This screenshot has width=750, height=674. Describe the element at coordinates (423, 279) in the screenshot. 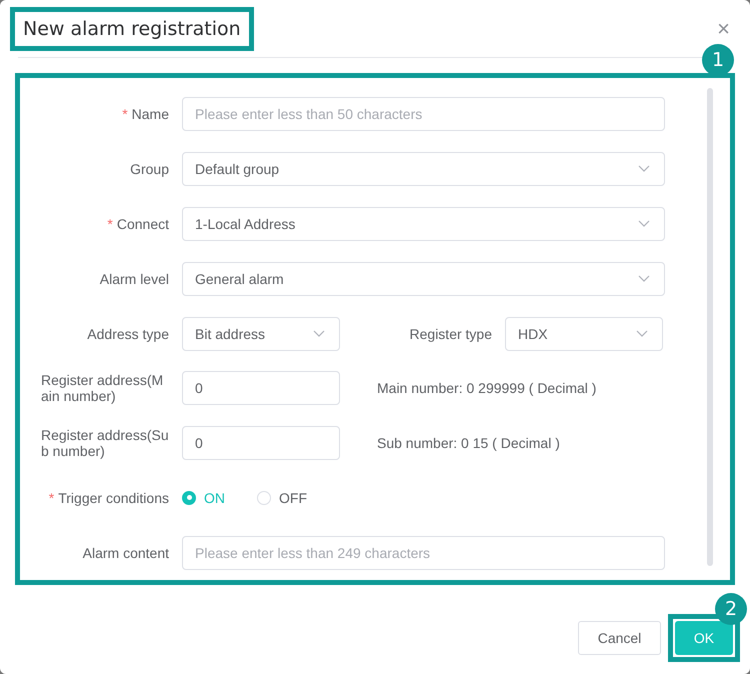

I see `select-field: General alarm` at that location.